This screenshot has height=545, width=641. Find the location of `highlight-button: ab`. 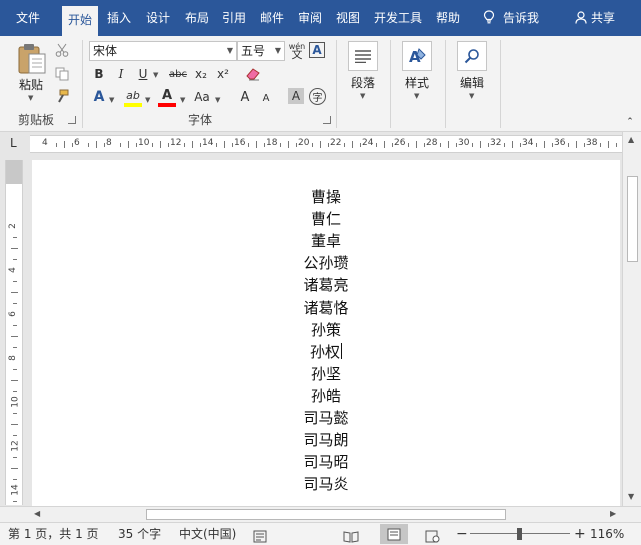

highlight-button: ab is located at coordinates (133, 95).